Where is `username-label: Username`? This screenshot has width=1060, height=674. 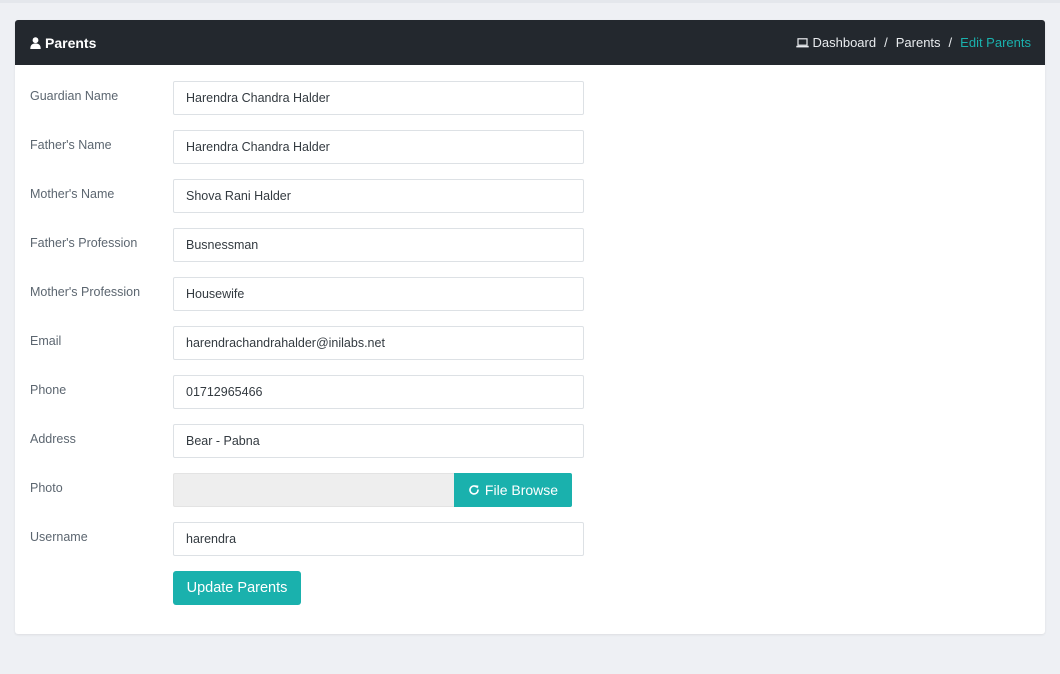 username-label: Username is located at coordinates (59, 537).